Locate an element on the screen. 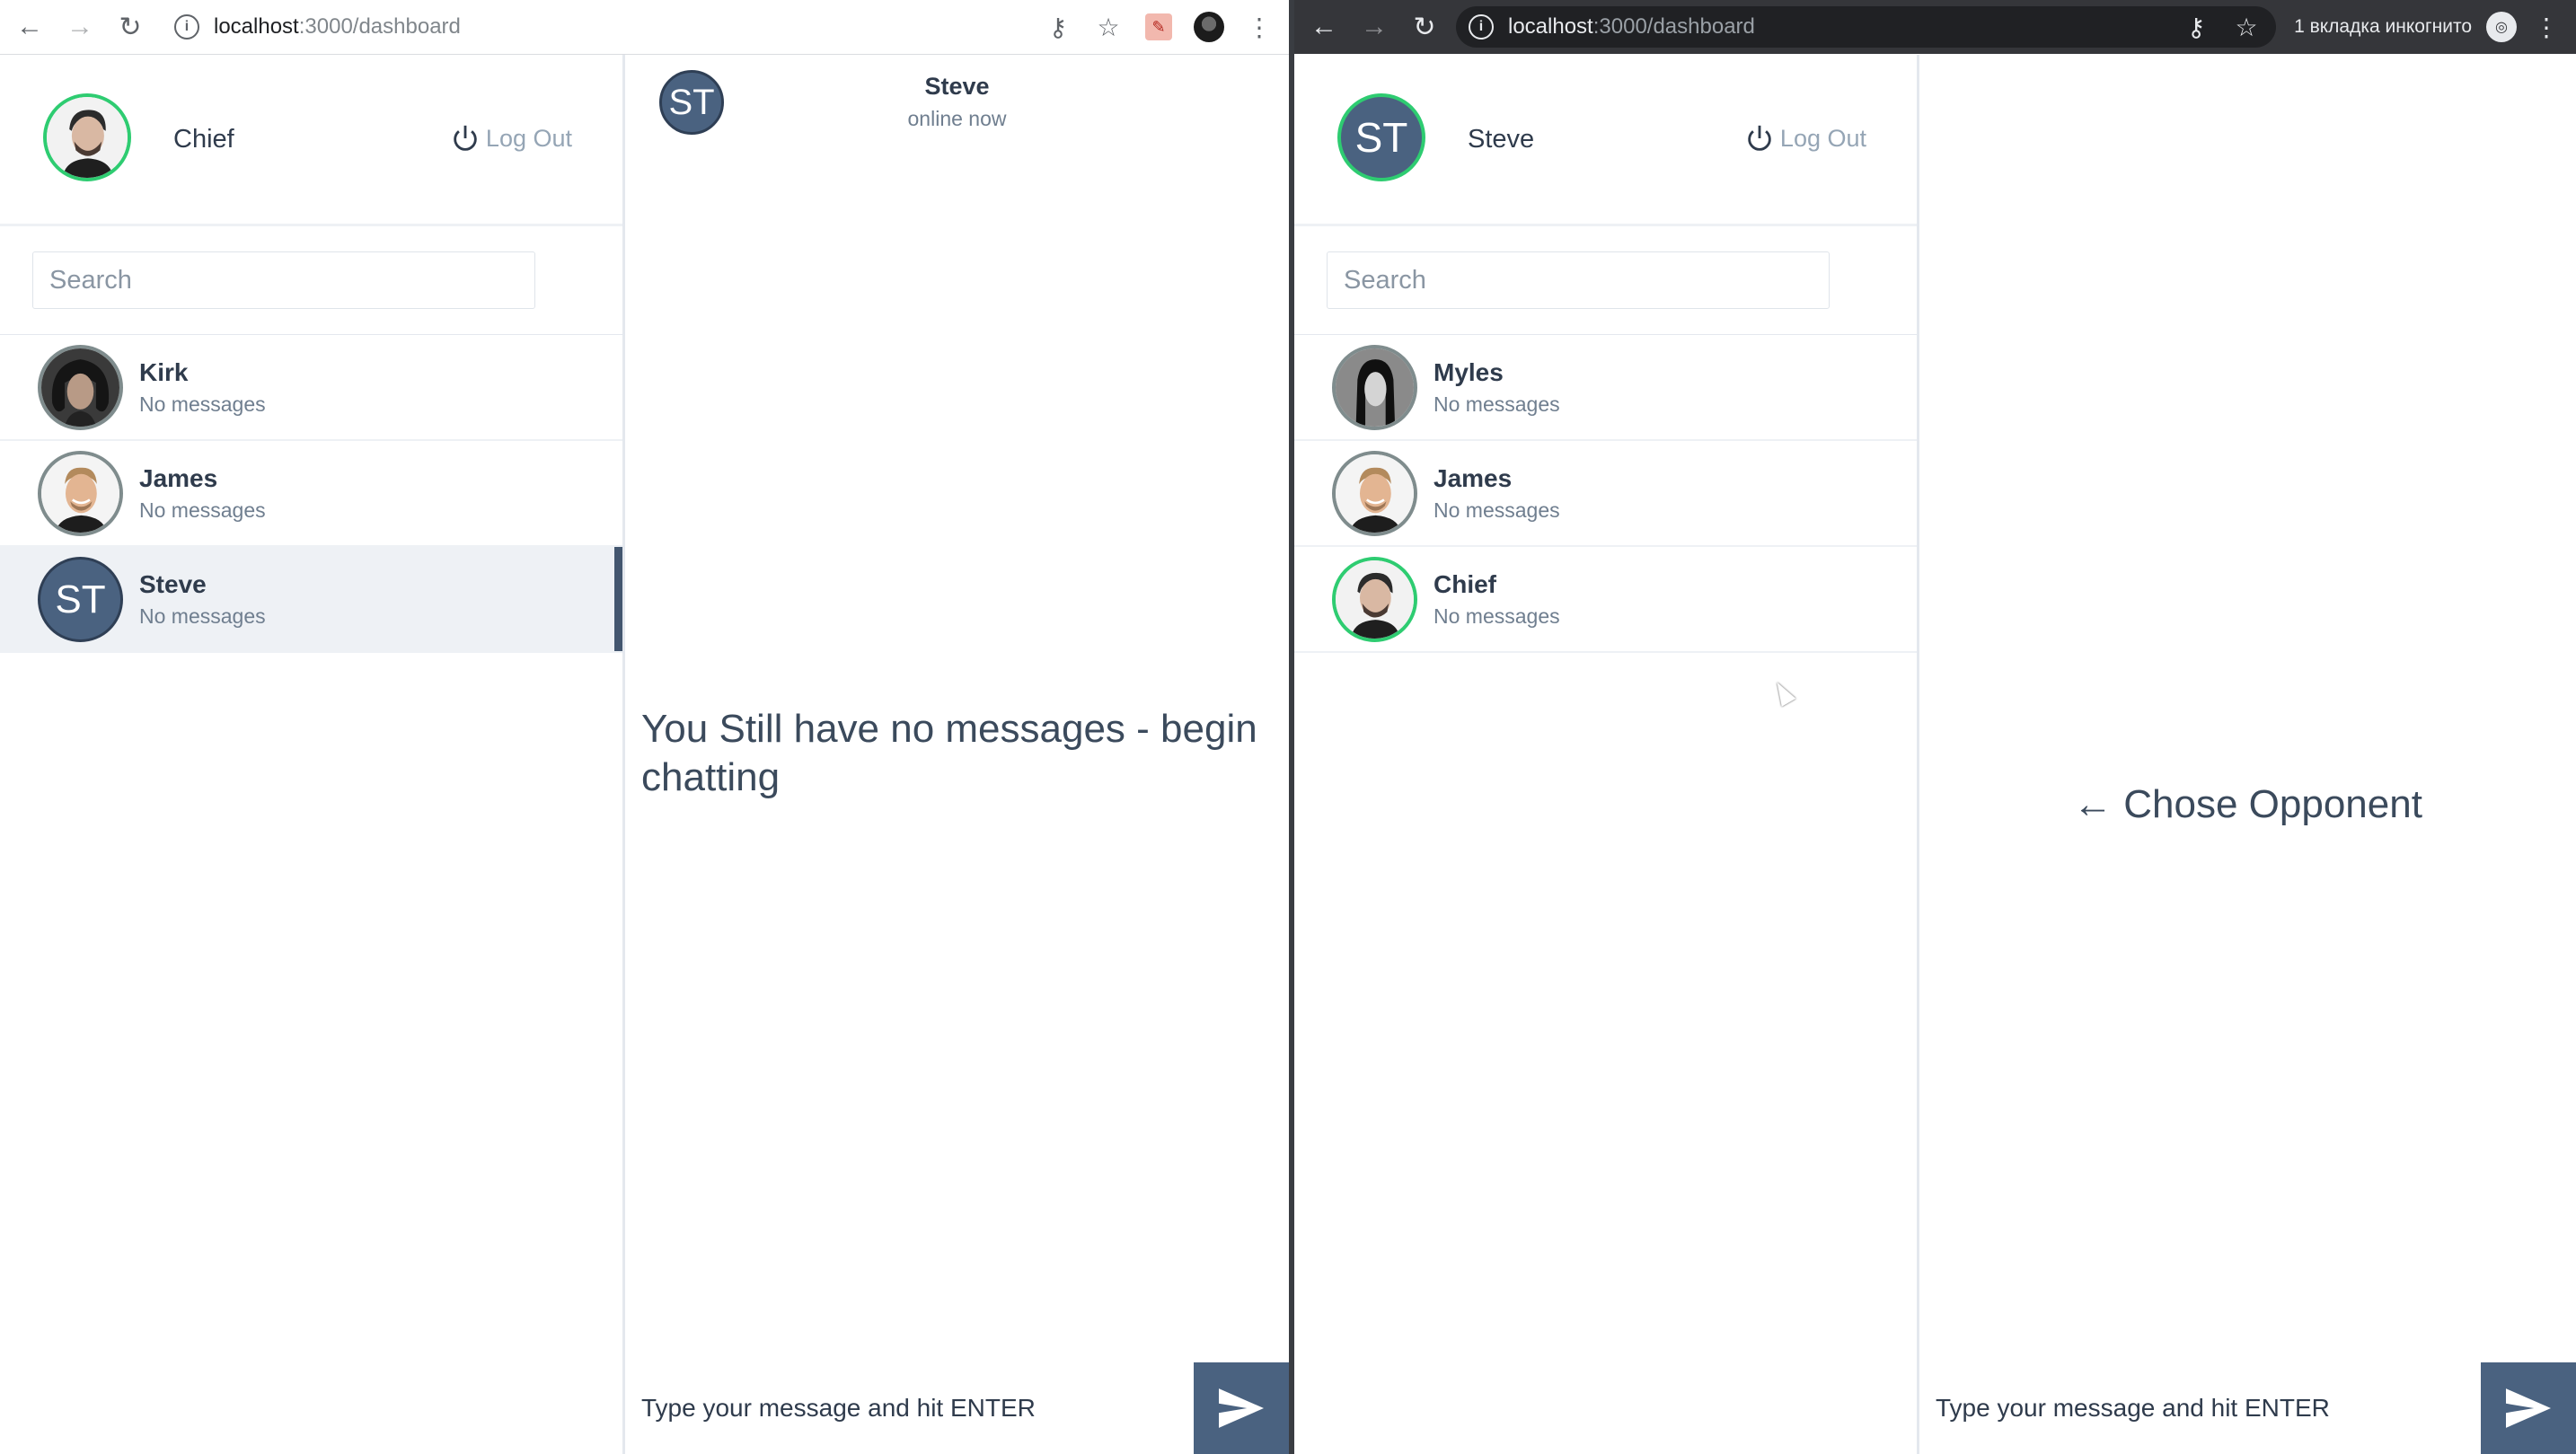 This screenshot has width=2576, height=1454. address-bar: i localhost:3000/dashboard is located at coordinates (599, 27).